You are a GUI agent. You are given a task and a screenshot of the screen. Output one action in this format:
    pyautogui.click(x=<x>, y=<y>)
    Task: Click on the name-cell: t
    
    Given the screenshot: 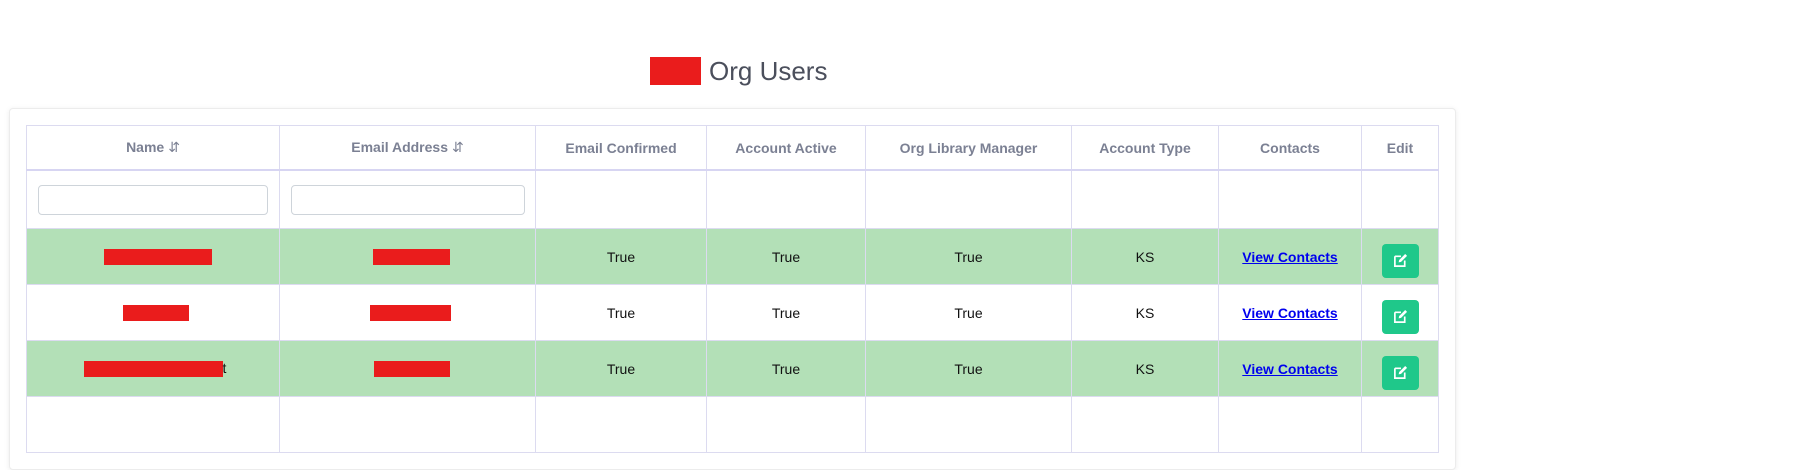 What is the action you would take?
    pyautogui.click(x=153, y=368)
    